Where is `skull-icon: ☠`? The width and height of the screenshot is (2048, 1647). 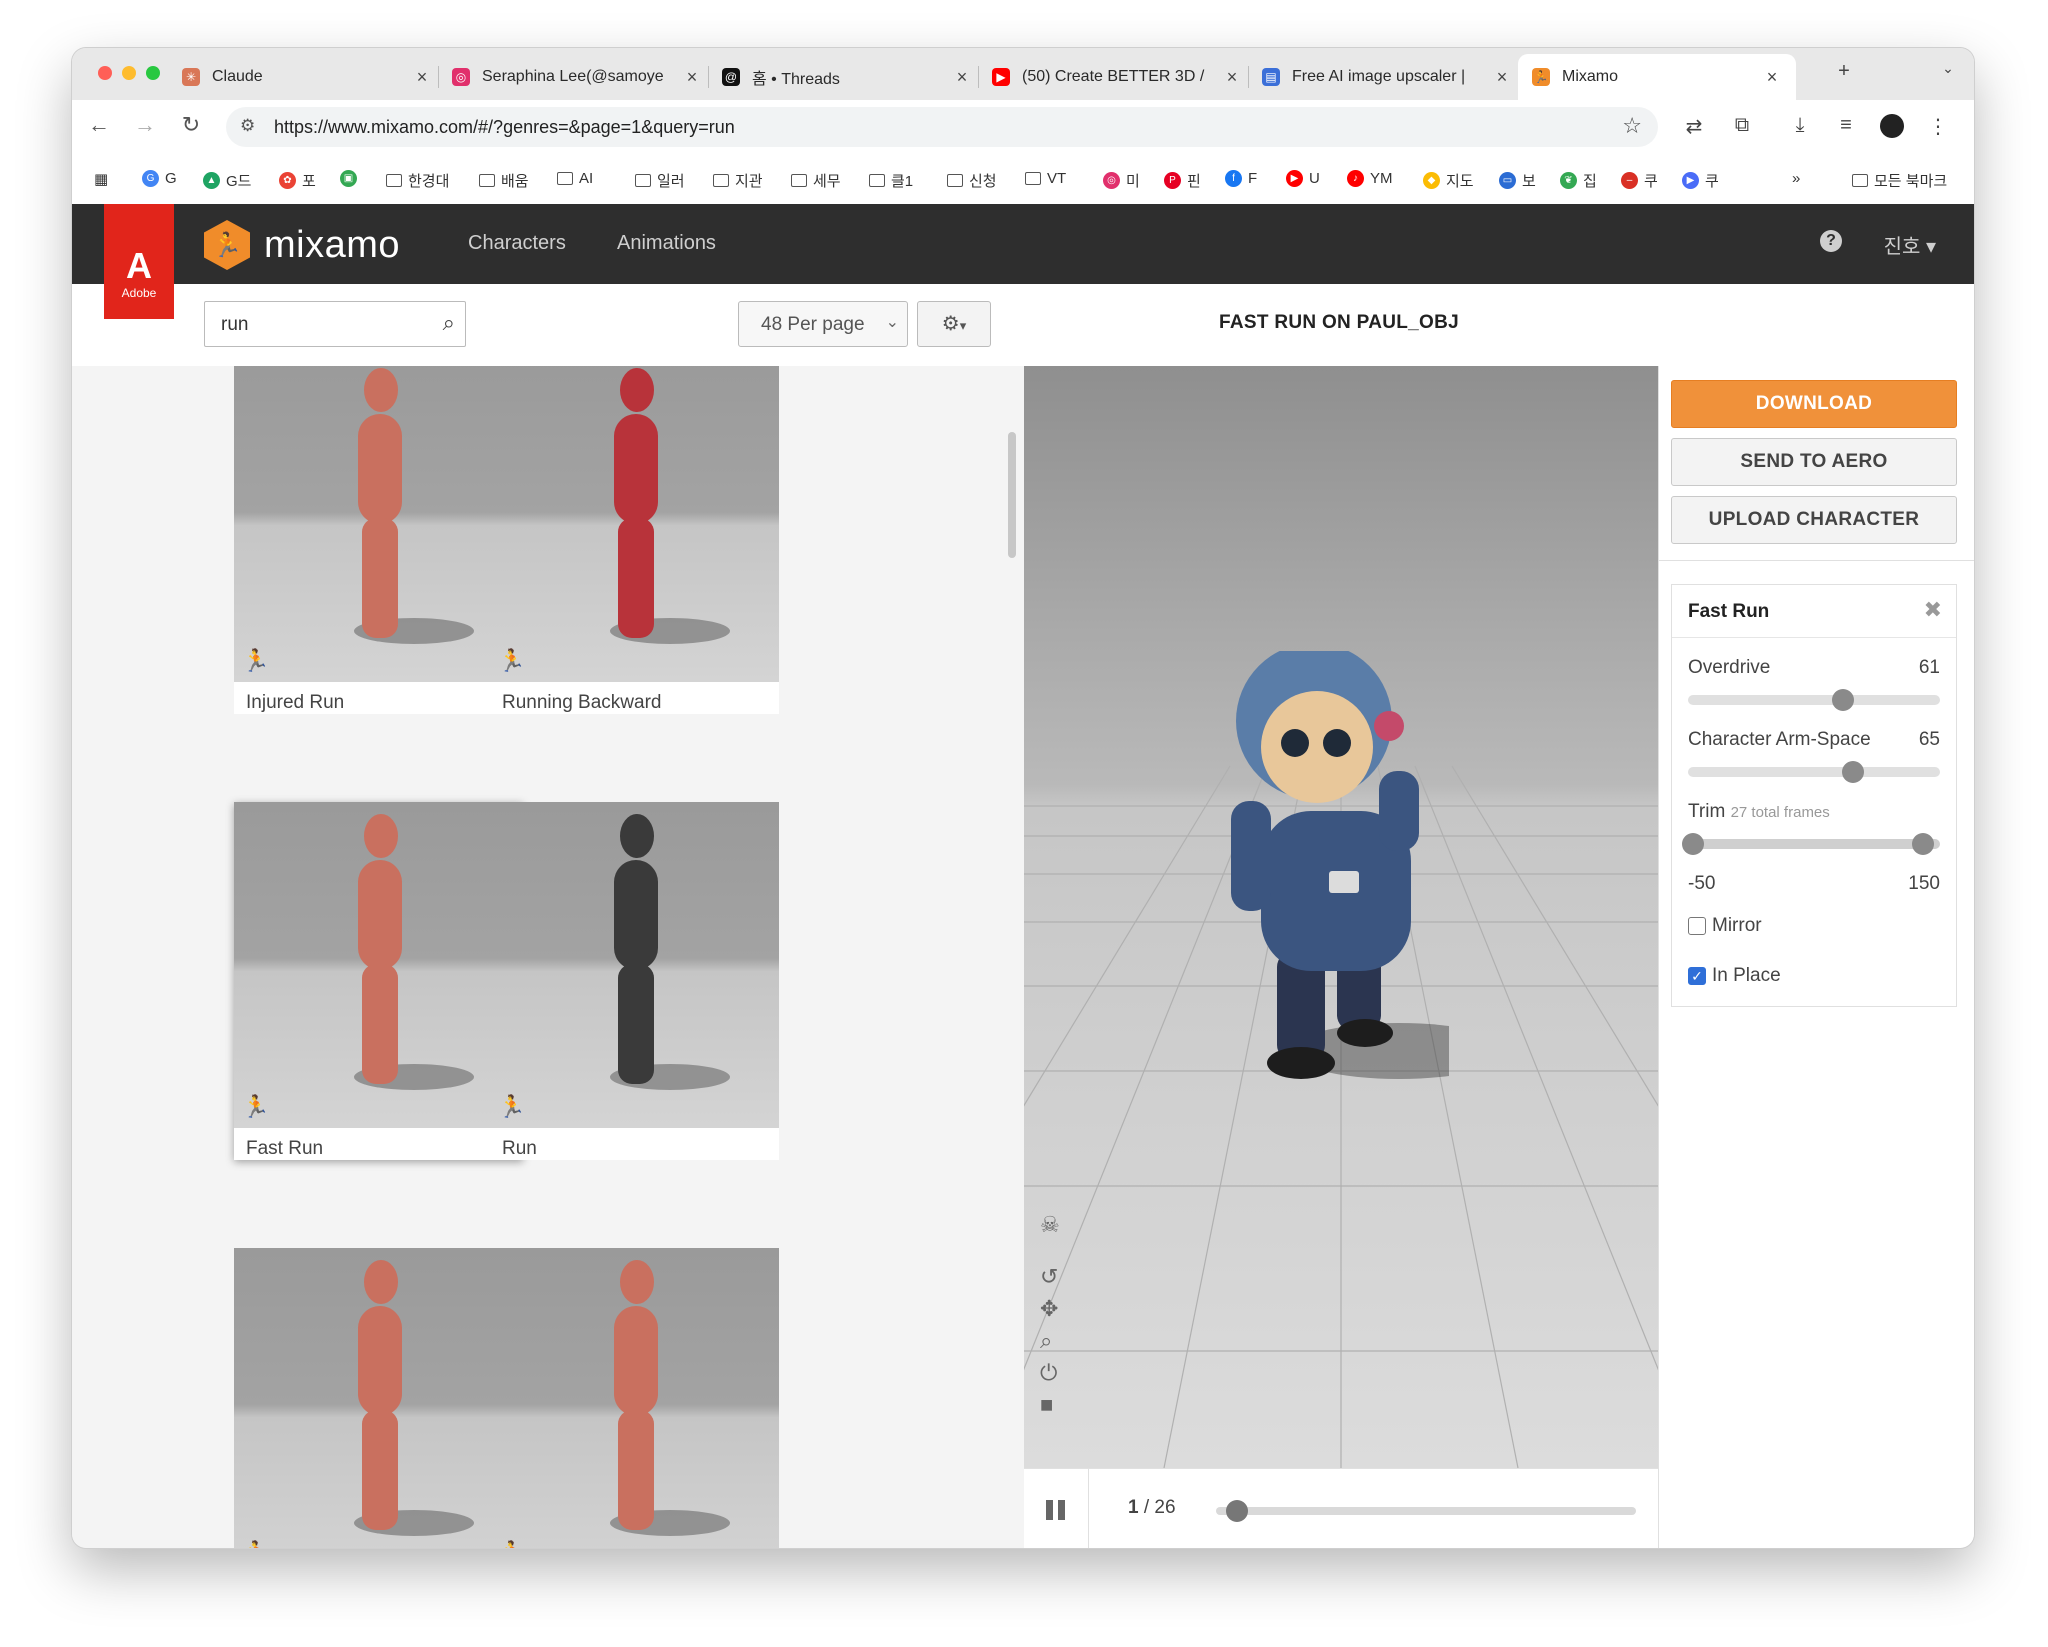 skull-icon: ☠ is located at coordinates (1050, 1225).